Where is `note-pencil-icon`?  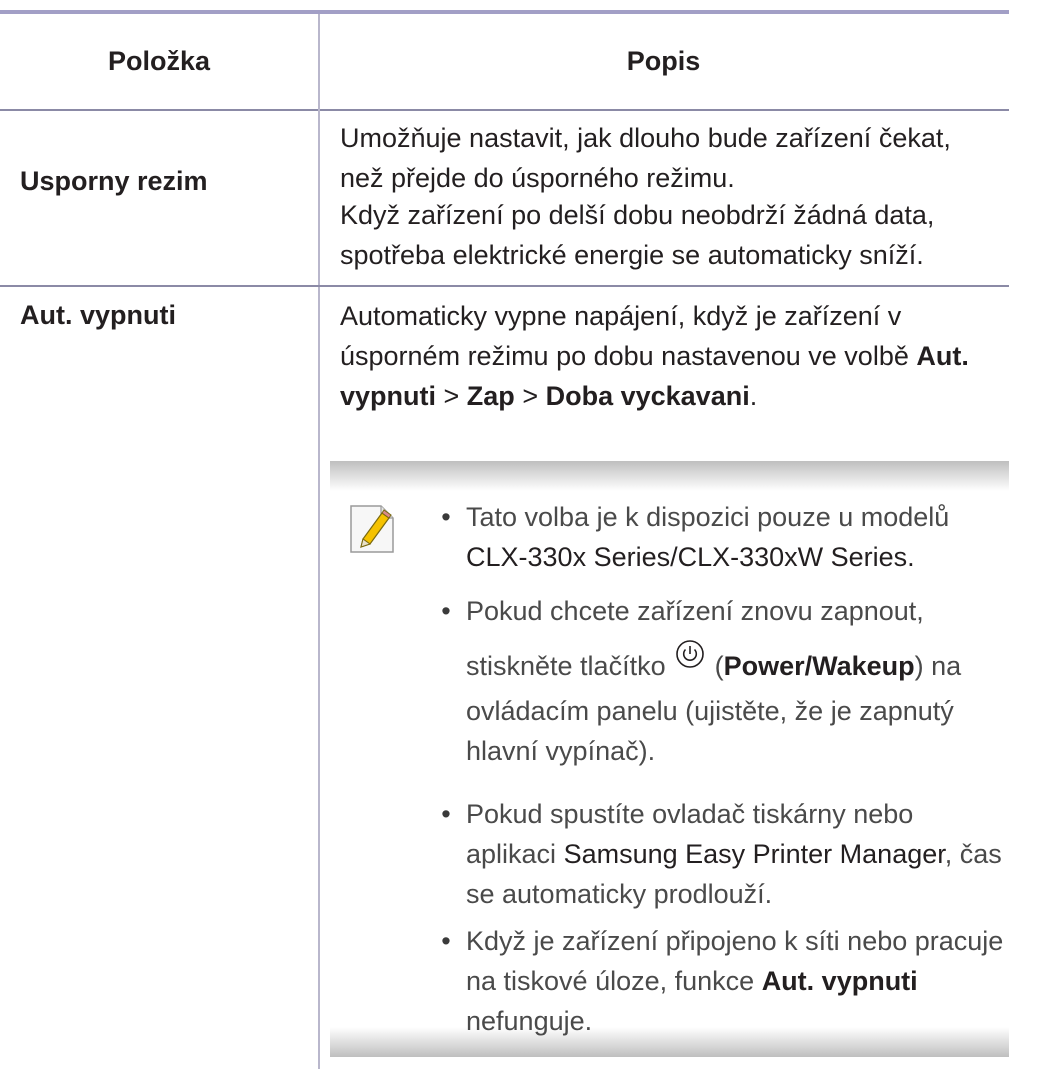 note-pencil-icon is located at coordinates (372, 529).